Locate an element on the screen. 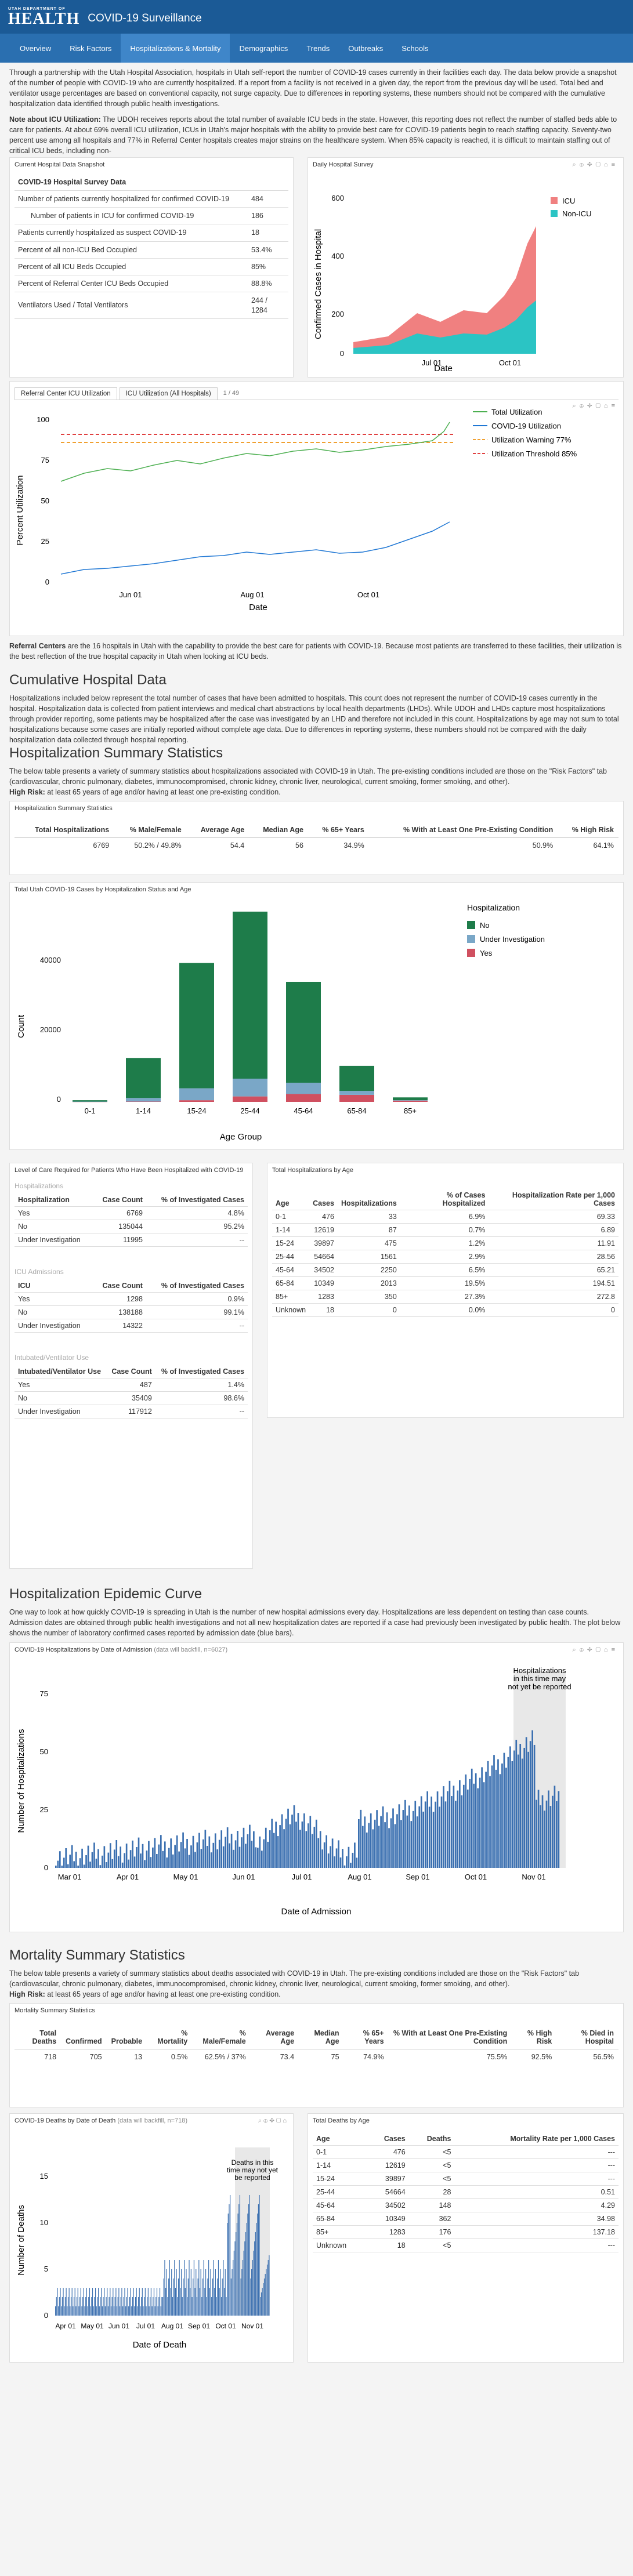  col-header: % of Cases Hospitalized is located at coordinates (444, 1200).